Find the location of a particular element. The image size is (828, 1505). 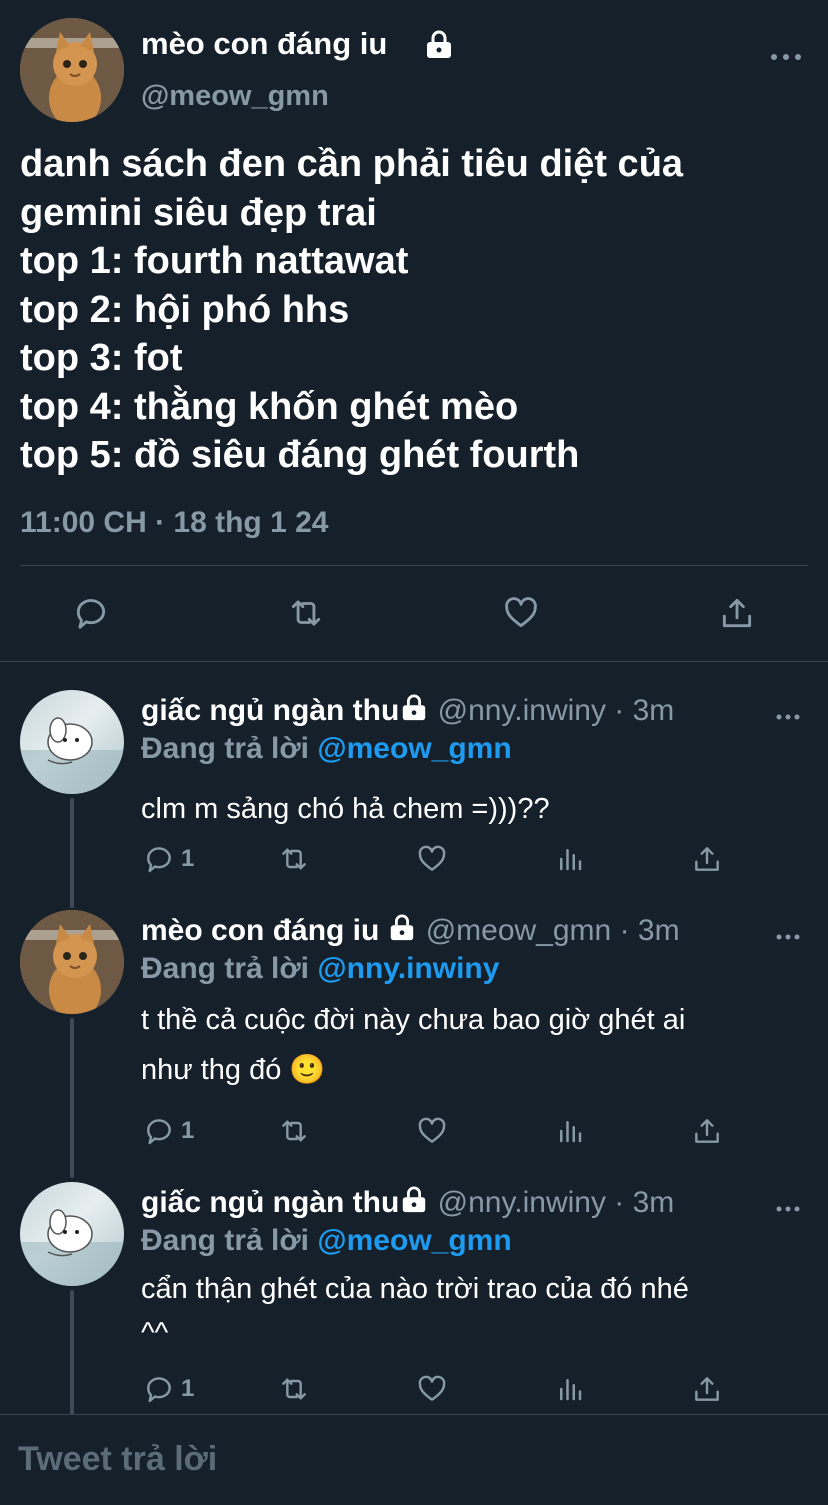

main-author-handle: @meow_gmn is located at coordinates (235, 96).